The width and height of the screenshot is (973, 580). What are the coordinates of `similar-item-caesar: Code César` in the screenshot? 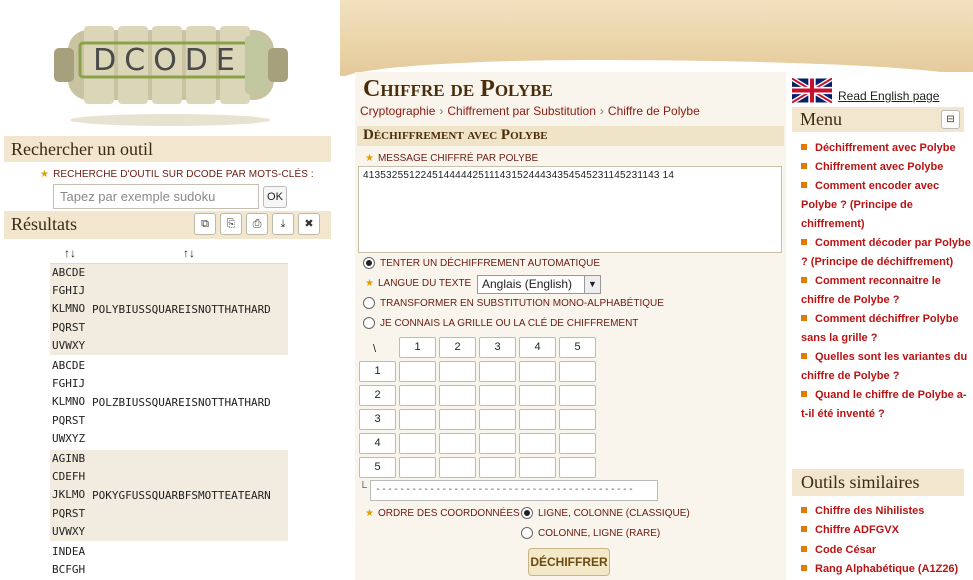 It's located at (887, 550).